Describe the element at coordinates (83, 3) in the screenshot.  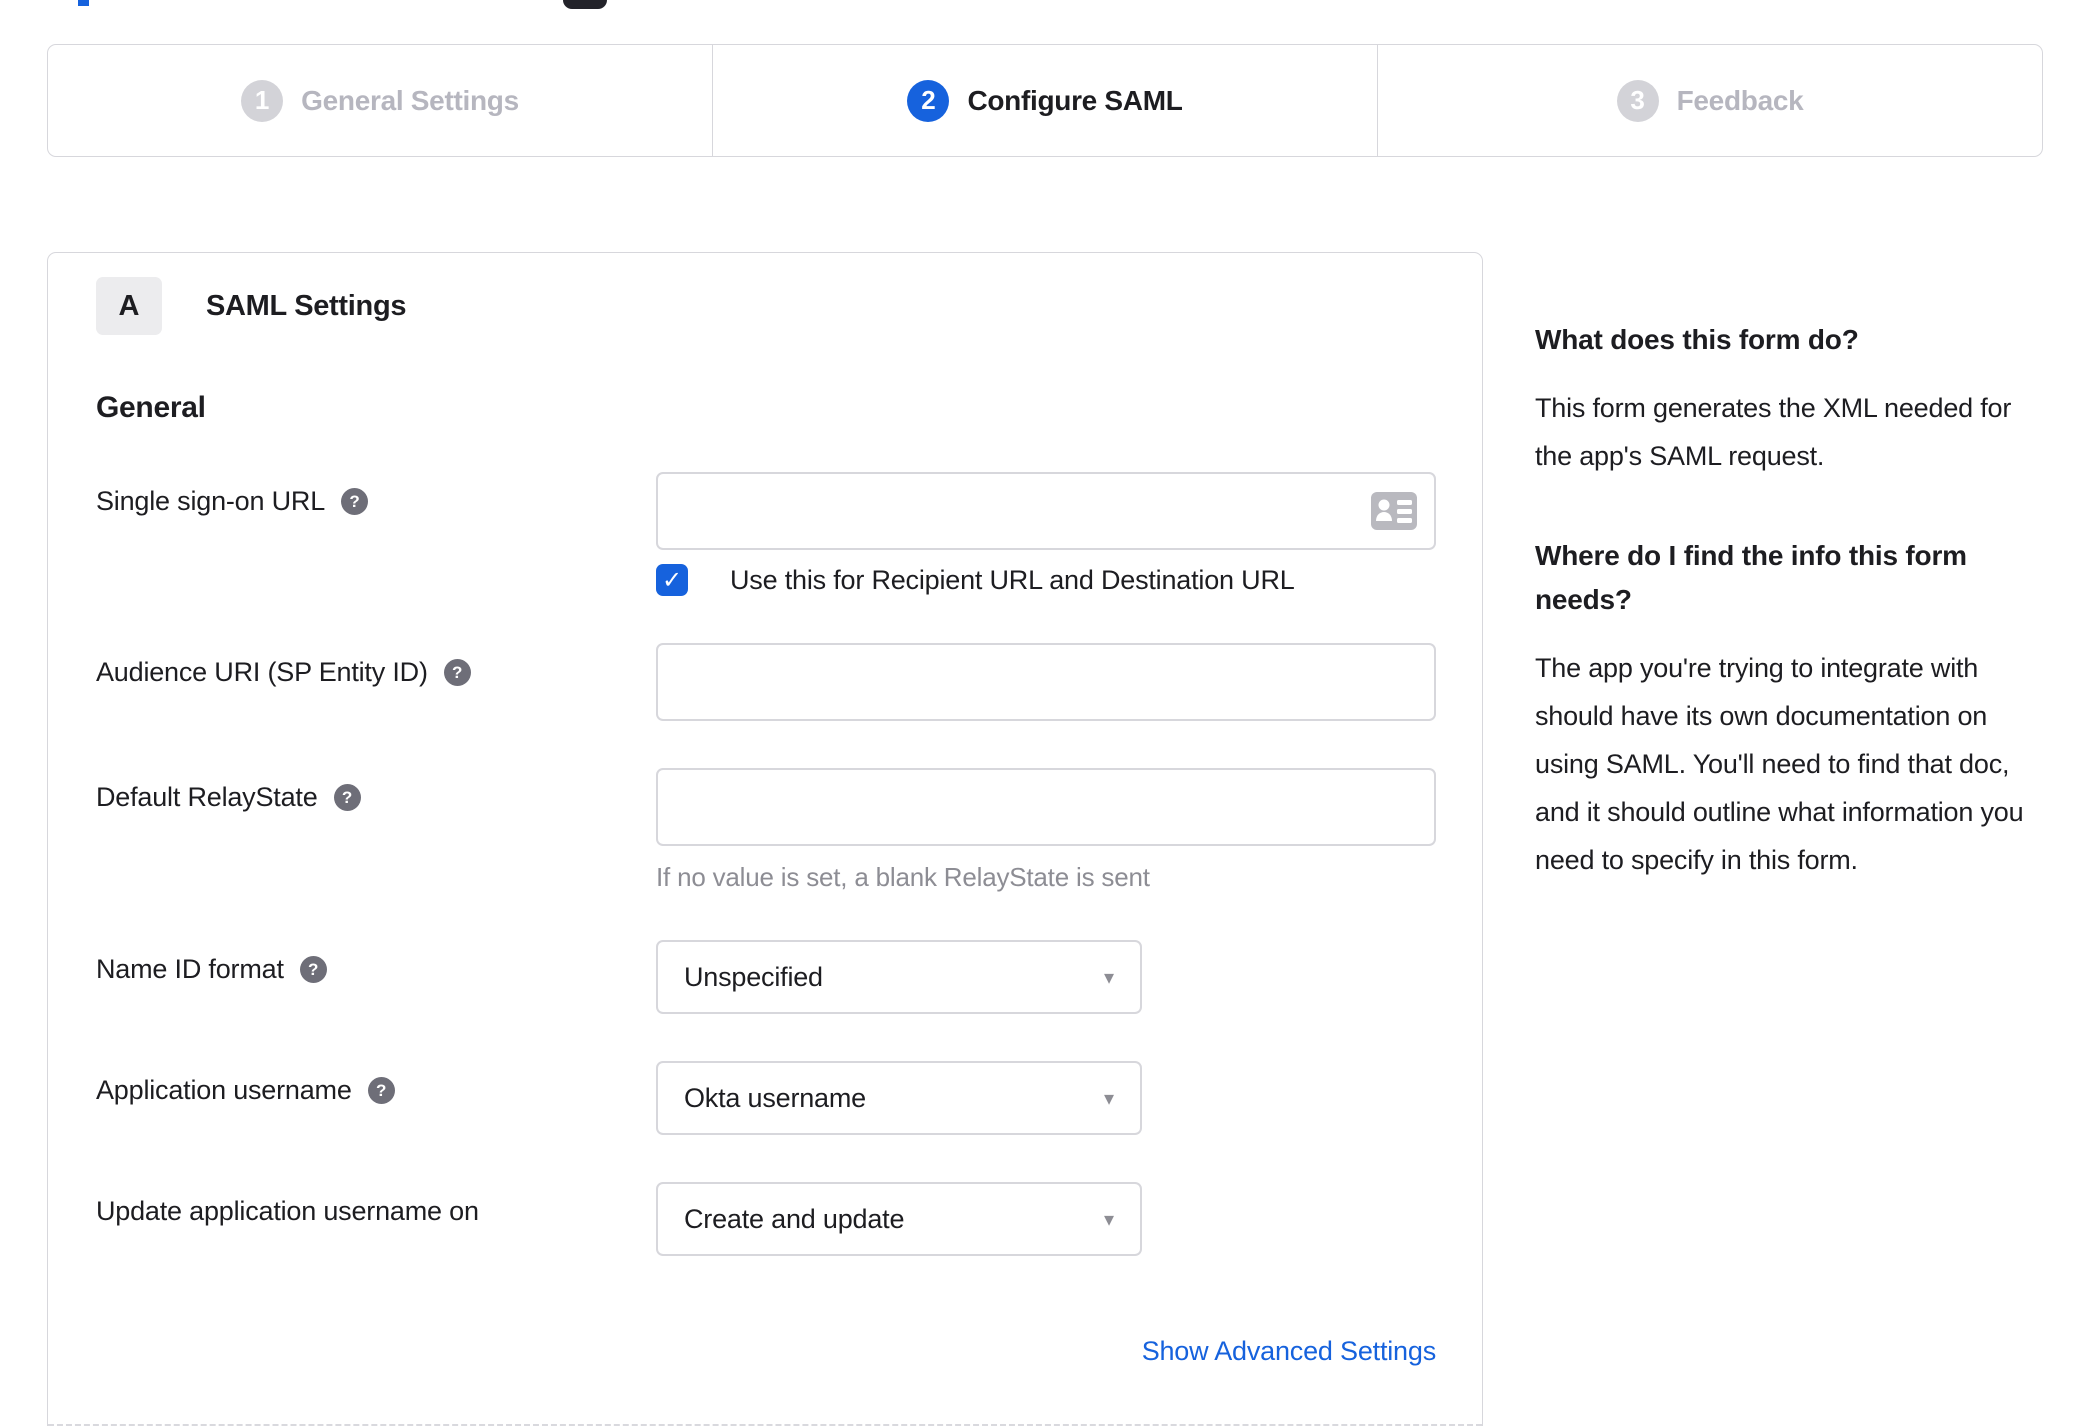
I see `cutoff-logo-fragment` at that location.